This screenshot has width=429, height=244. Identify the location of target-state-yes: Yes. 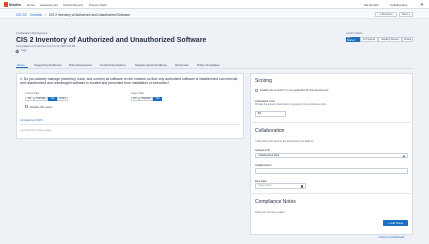
(157, 99).